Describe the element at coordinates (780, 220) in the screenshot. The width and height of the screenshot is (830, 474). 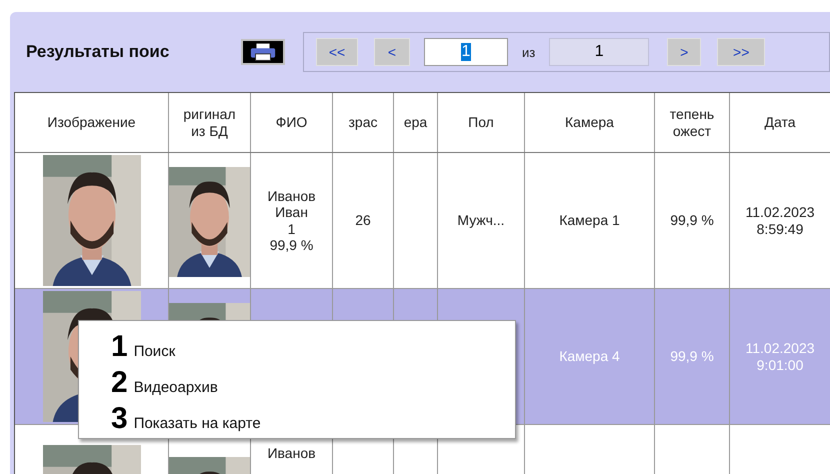
I see `table-cell: 11.02.2023 8:59:49` at that location.